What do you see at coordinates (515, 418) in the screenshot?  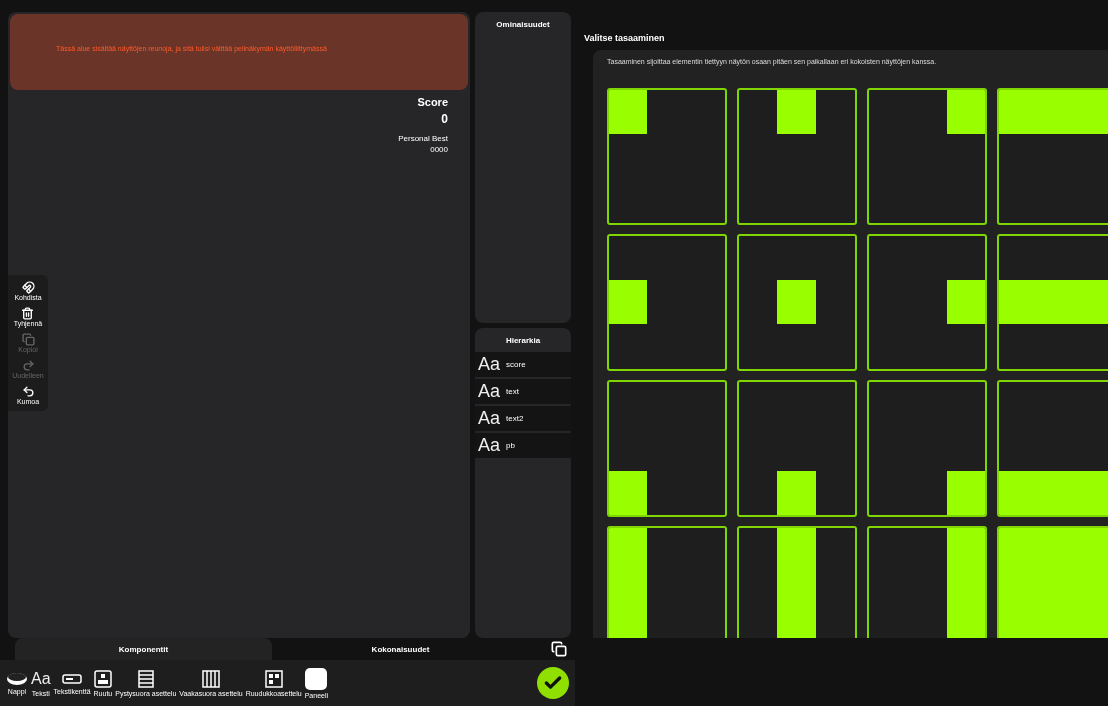 I see `item-label: text2` at bounding box center [515, 418].